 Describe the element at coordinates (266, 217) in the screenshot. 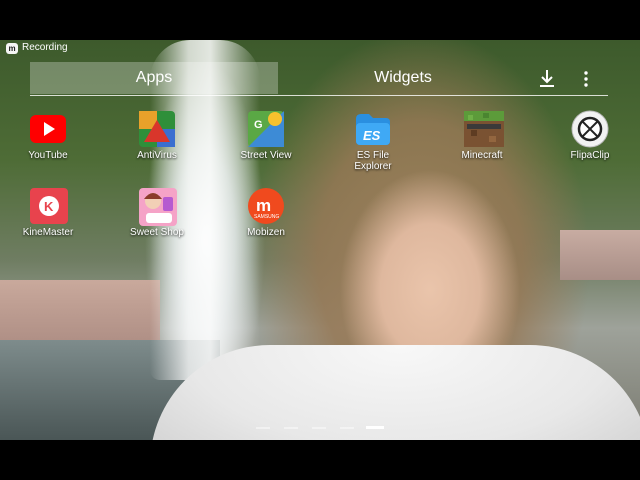

I see `svg-text: SAMSUNG` at that location.